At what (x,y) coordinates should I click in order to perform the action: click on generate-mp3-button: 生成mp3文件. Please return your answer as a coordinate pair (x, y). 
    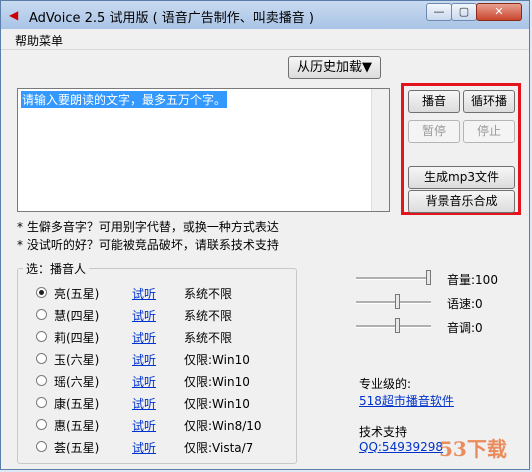
    Looking at the image, I should click on (461, 177).